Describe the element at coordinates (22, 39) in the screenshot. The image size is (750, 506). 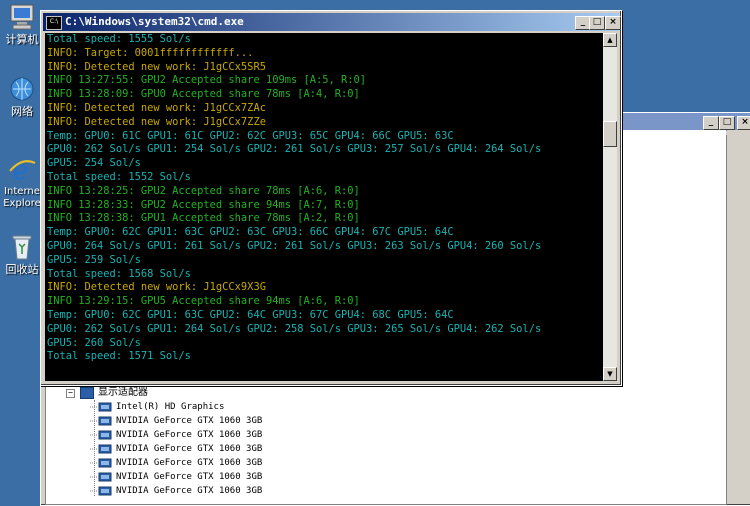
I see `desktop-icon-label: 计算机` at that location.